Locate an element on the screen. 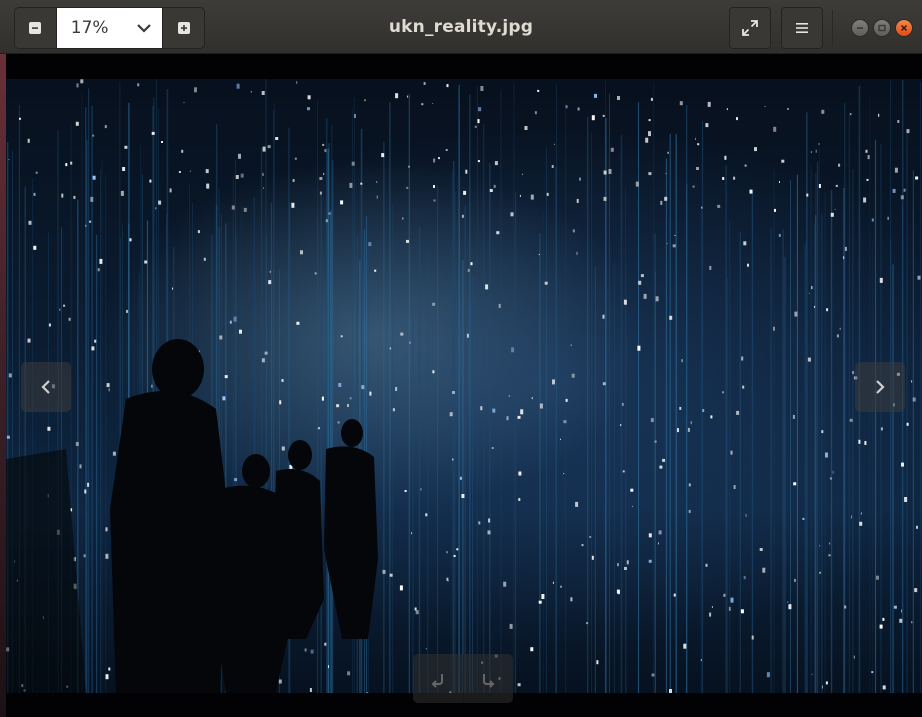  zoom-in-button is located at coordinates (183, 28).